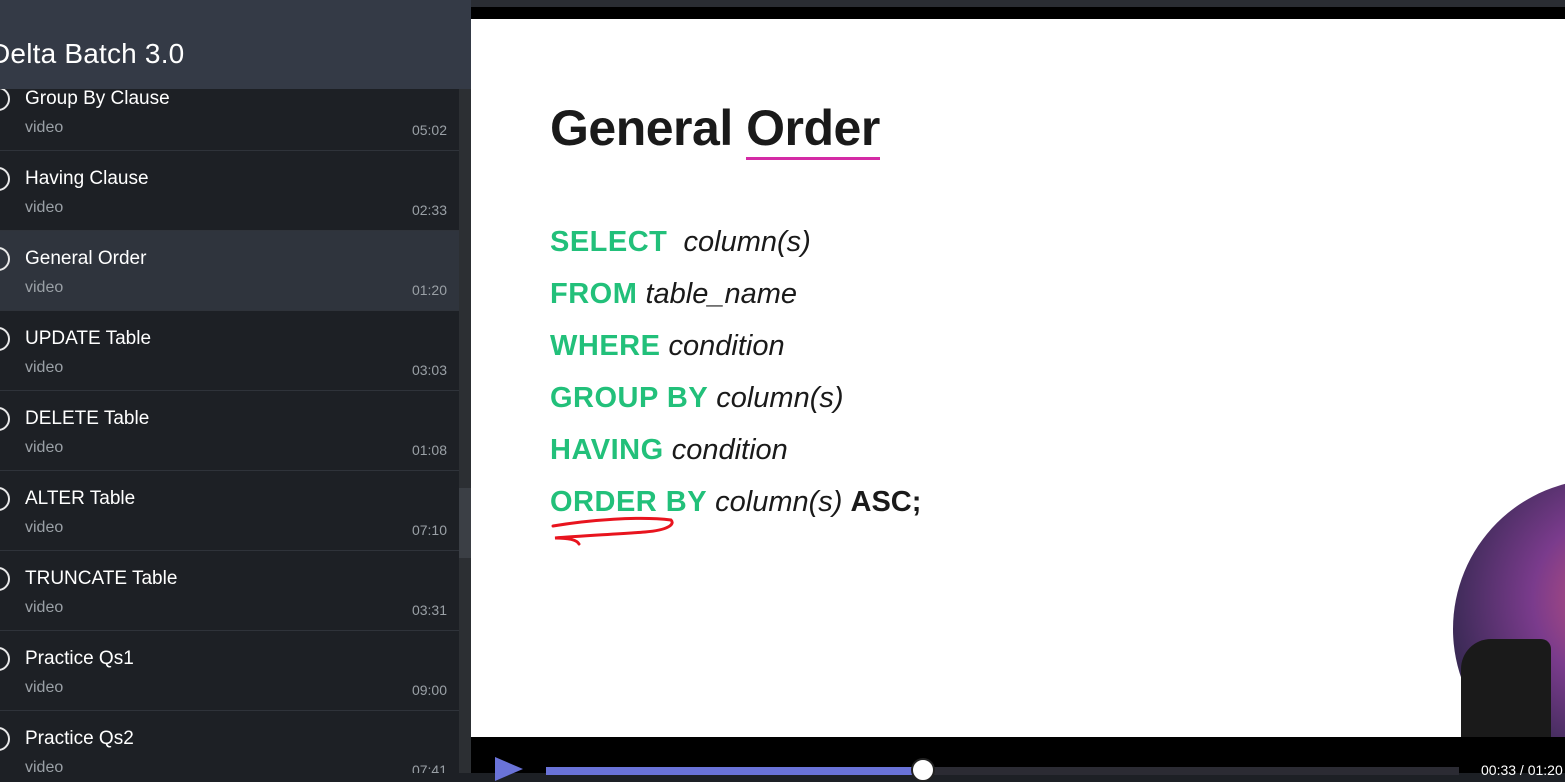 This screenshot has height=782, width=1565. What do you see at coordinates (509, 769) in the screenshot?
I see `play-icon` at bounding box center [509, 769].